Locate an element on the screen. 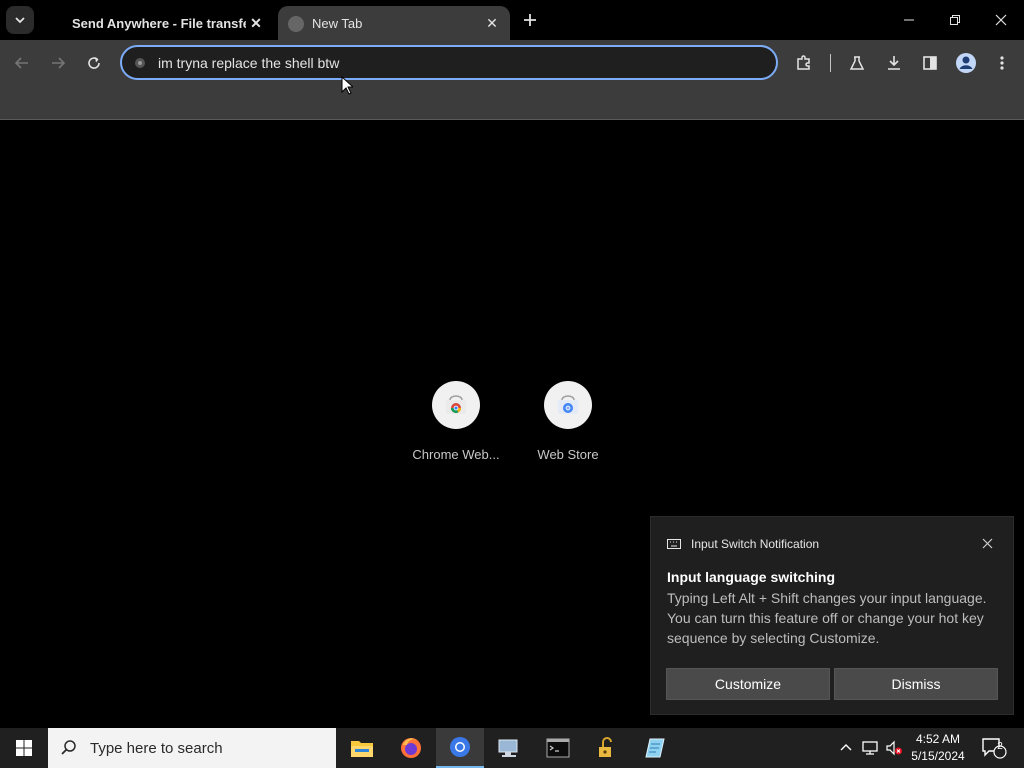  taskbar-file-explorer is located at coordinates (362, 748).